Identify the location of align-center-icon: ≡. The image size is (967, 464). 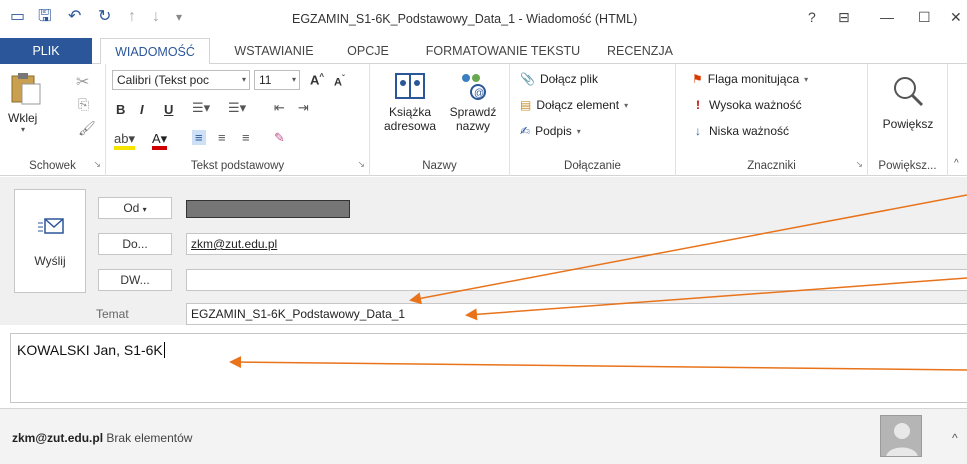
(222, 137).